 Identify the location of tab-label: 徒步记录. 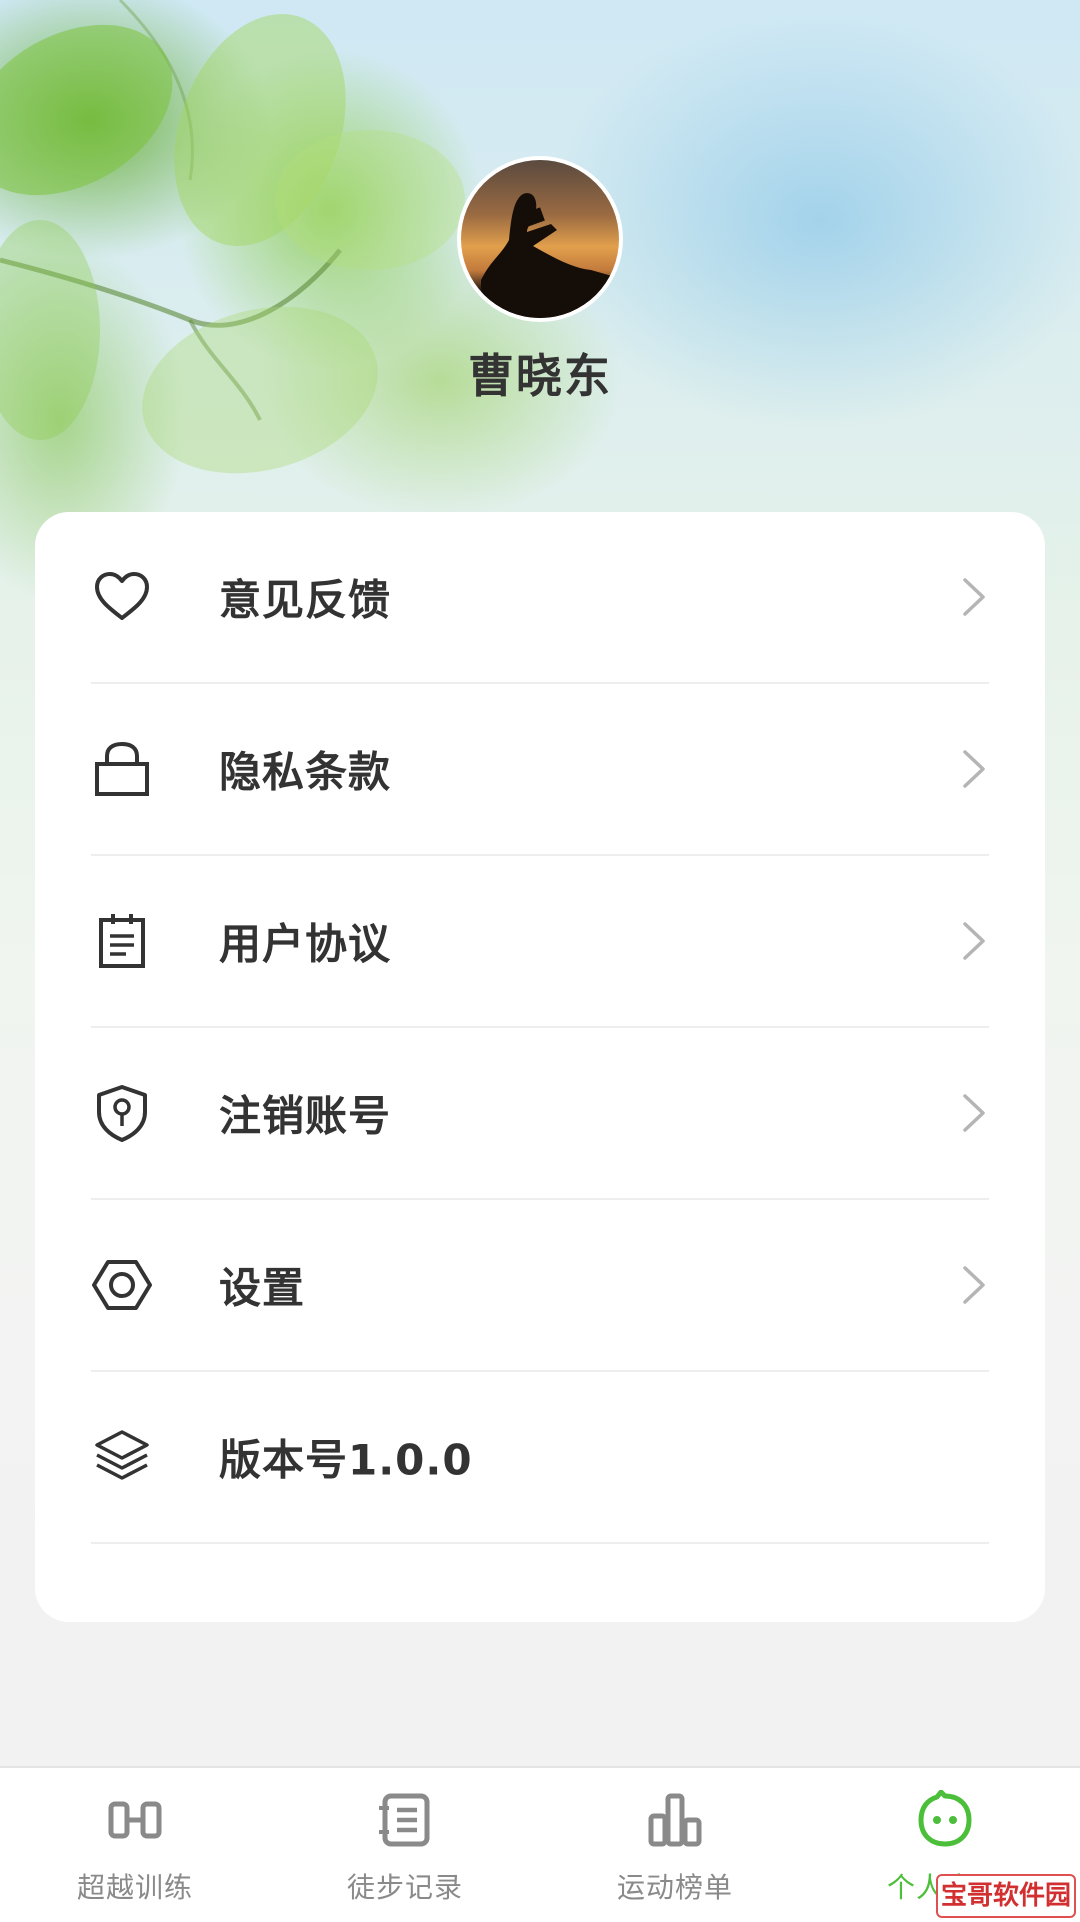
(404, 1887).